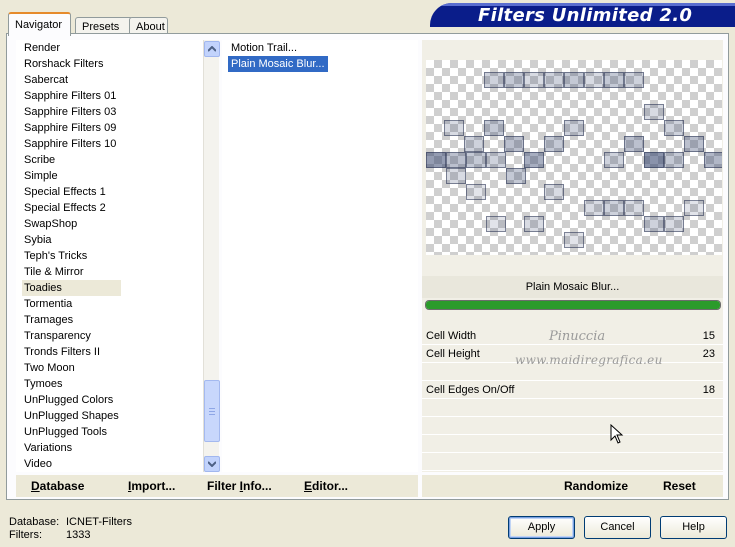  What do you see at coordinates (617, 527) in the screenshot?
I see `cancel-button: Cancel` at bounding box center [617, 527].